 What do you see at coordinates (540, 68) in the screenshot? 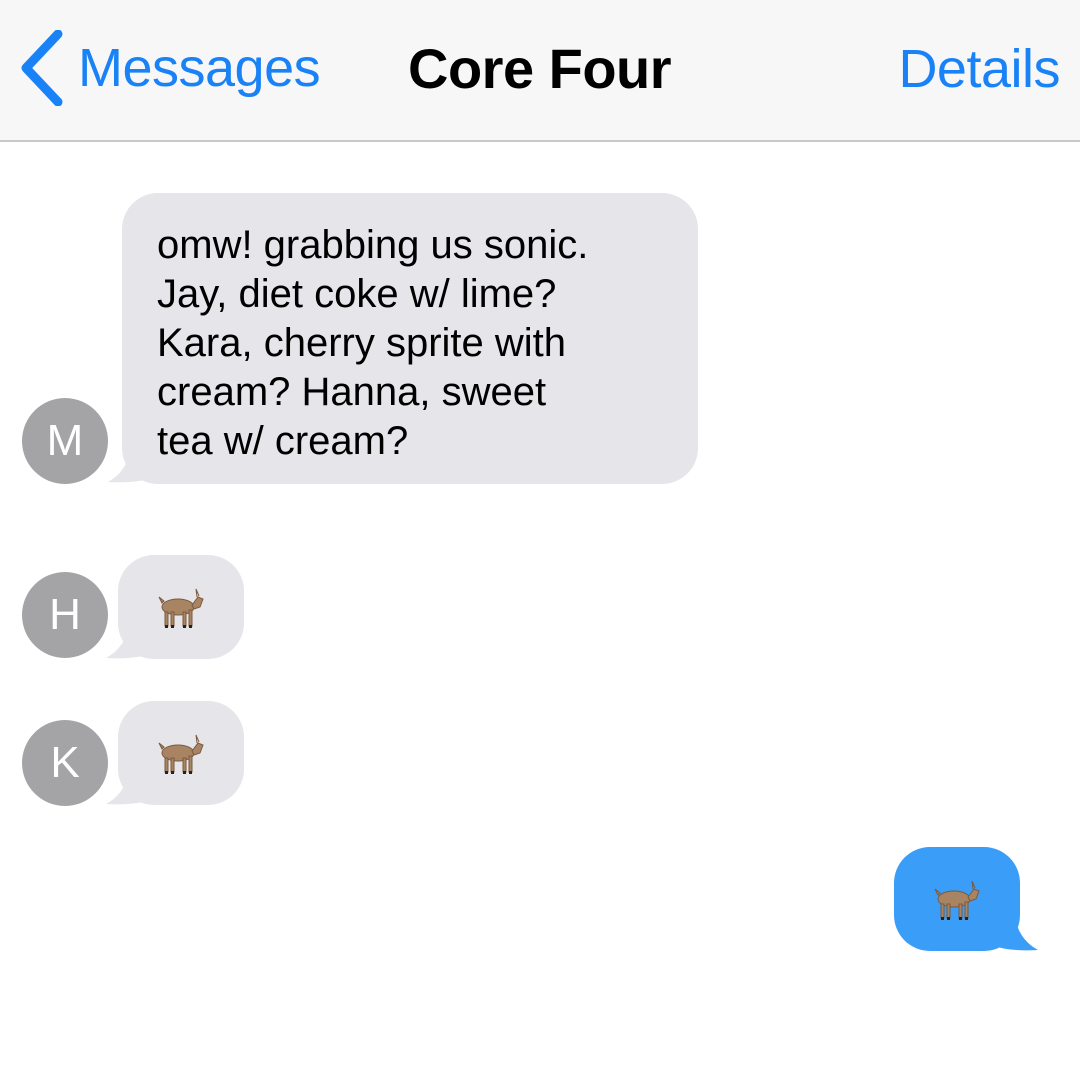
I see `conversation-title: Core Four` at bounding box center [540, 68].